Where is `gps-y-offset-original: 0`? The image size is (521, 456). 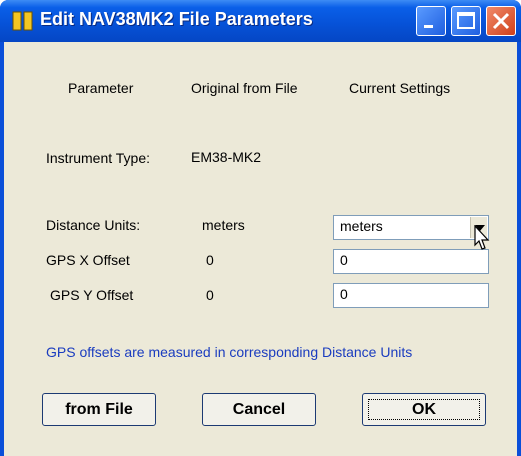
gps-y-offset-original: 0 is located at coordinates (210, 295).